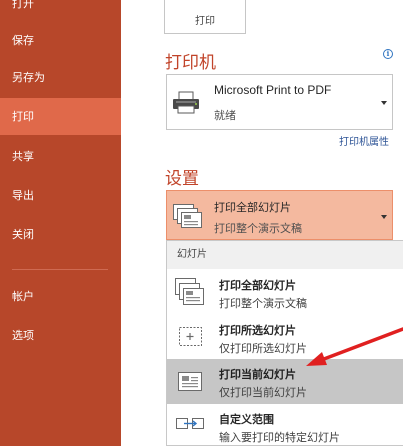  What do you see at coordinates (60, 335) in the screenshot?
I see `nav-item-options: 选项` at bounding box center [60, 335].